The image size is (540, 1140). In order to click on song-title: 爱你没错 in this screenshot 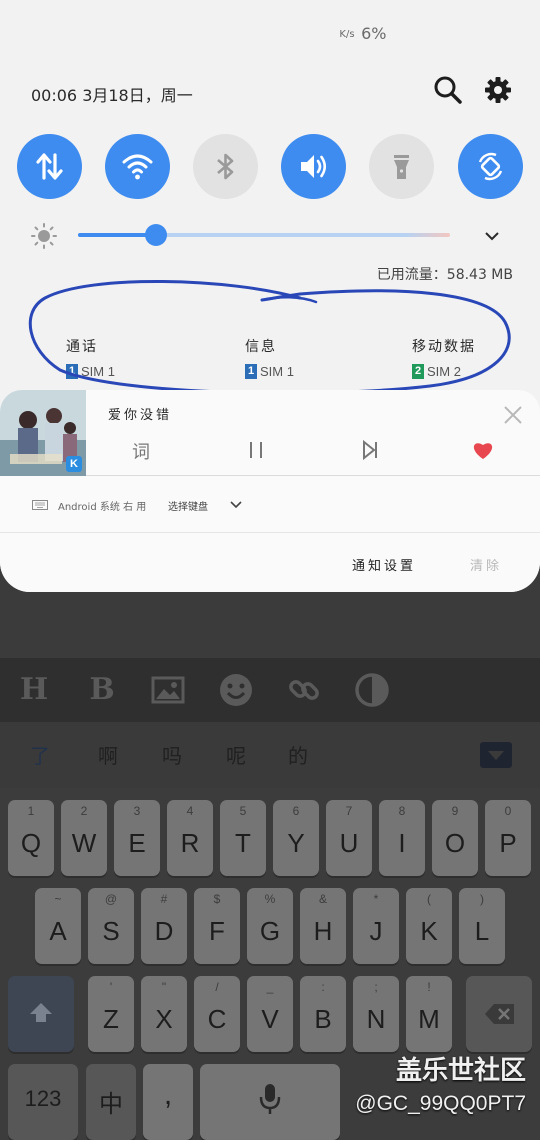, I will do `click(140, 415)`.